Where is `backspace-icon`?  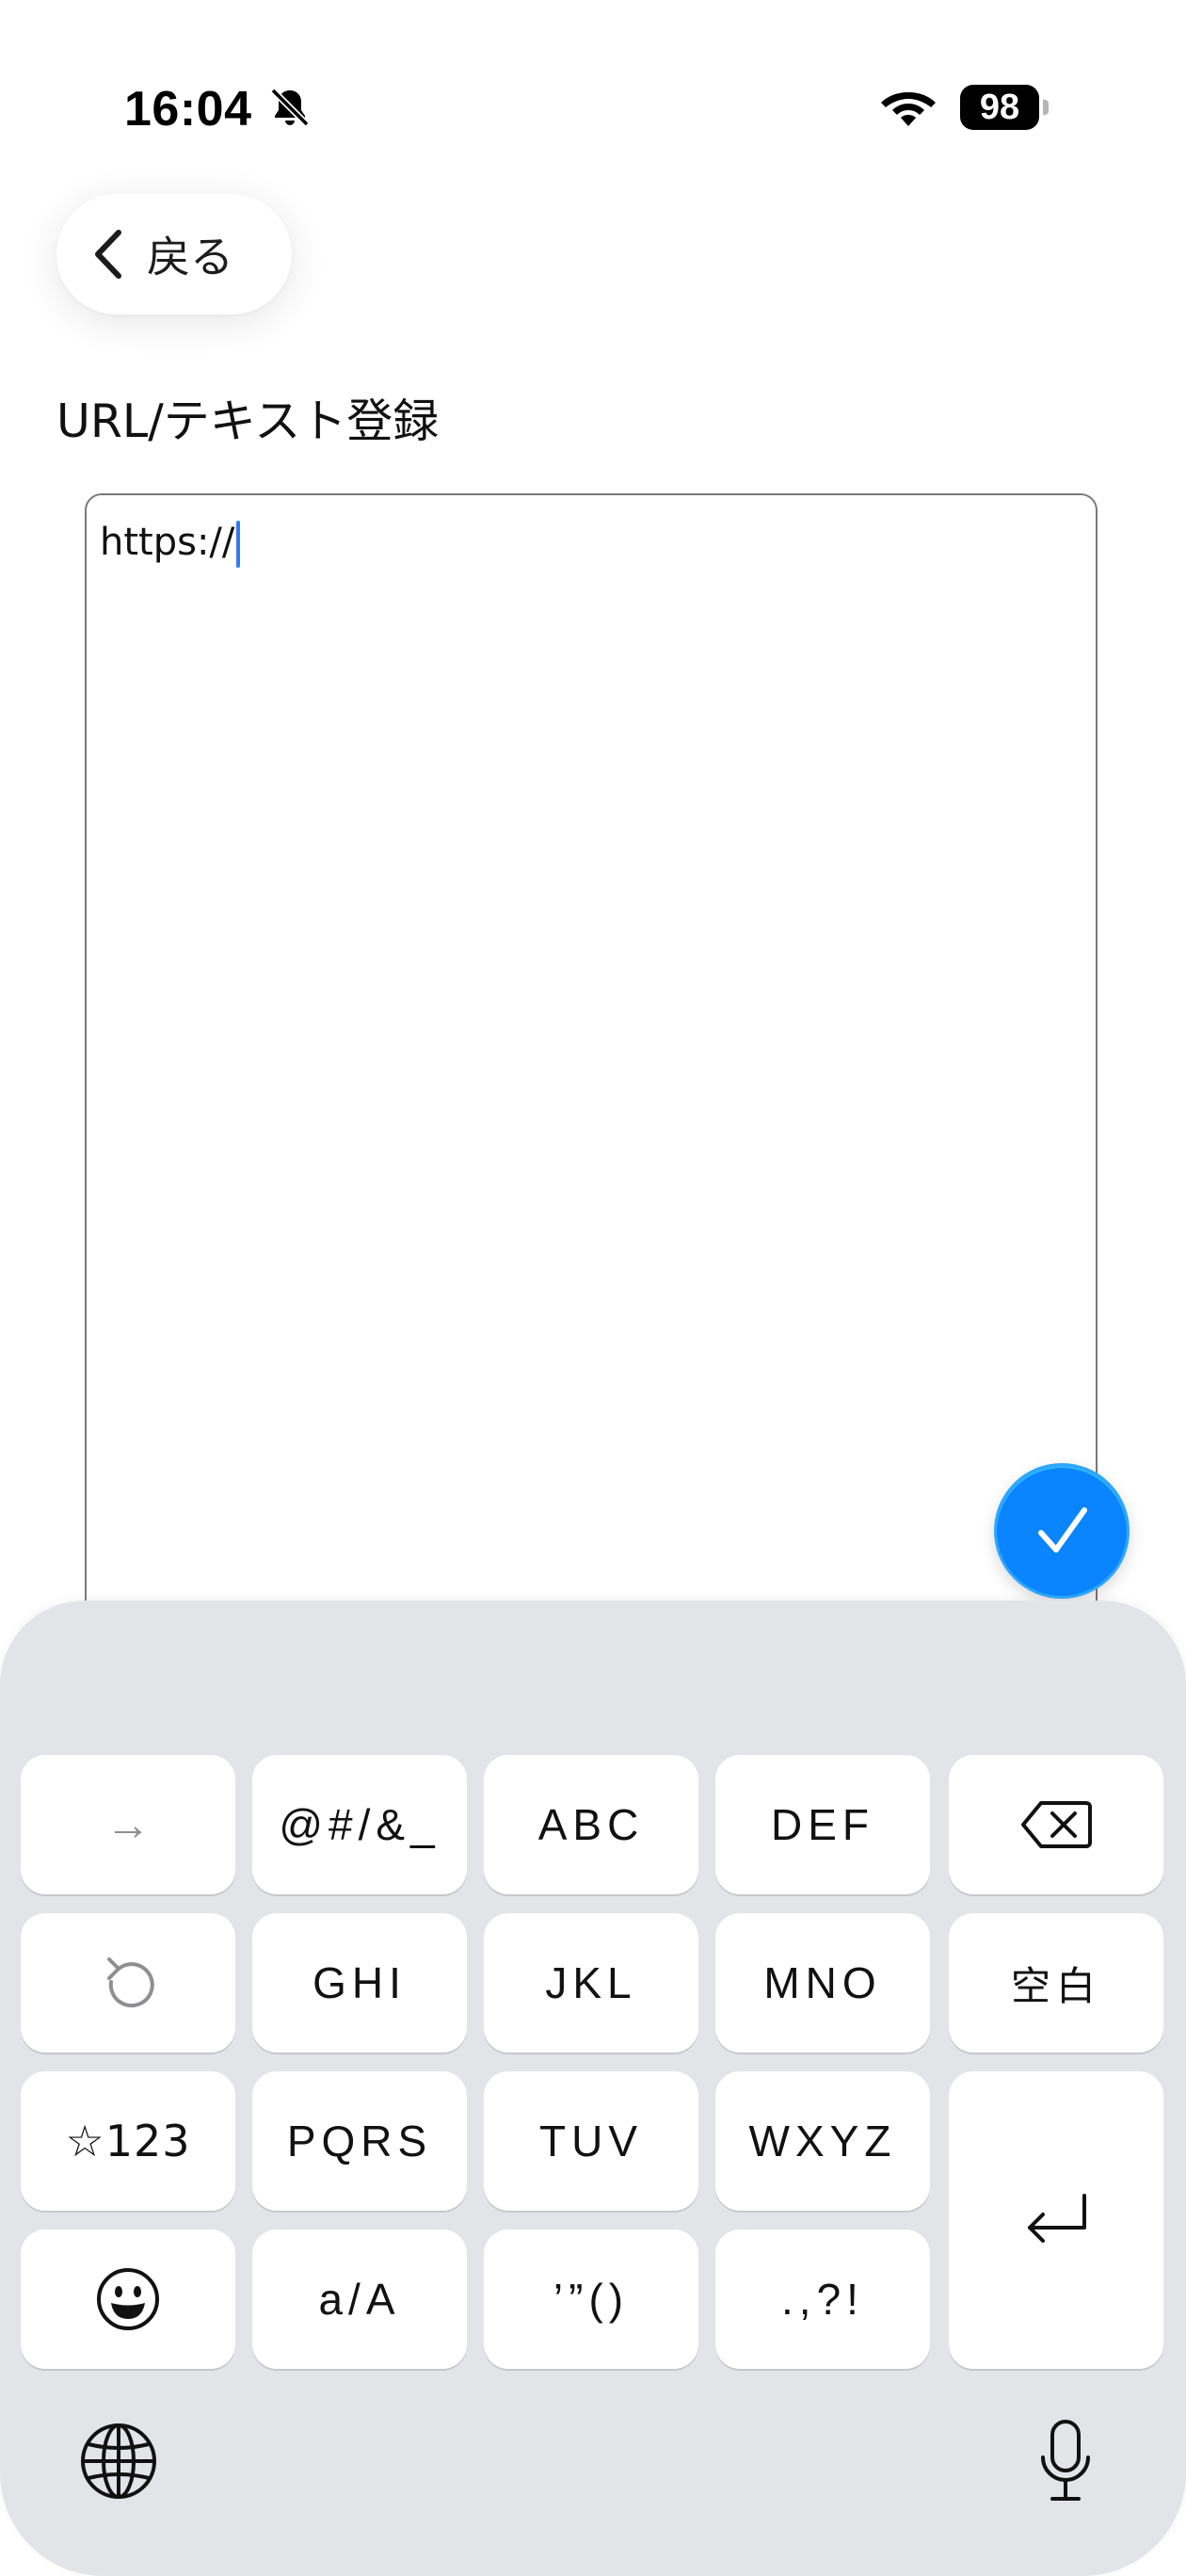
backspace-icon is located at coordinates (1056, 1824).